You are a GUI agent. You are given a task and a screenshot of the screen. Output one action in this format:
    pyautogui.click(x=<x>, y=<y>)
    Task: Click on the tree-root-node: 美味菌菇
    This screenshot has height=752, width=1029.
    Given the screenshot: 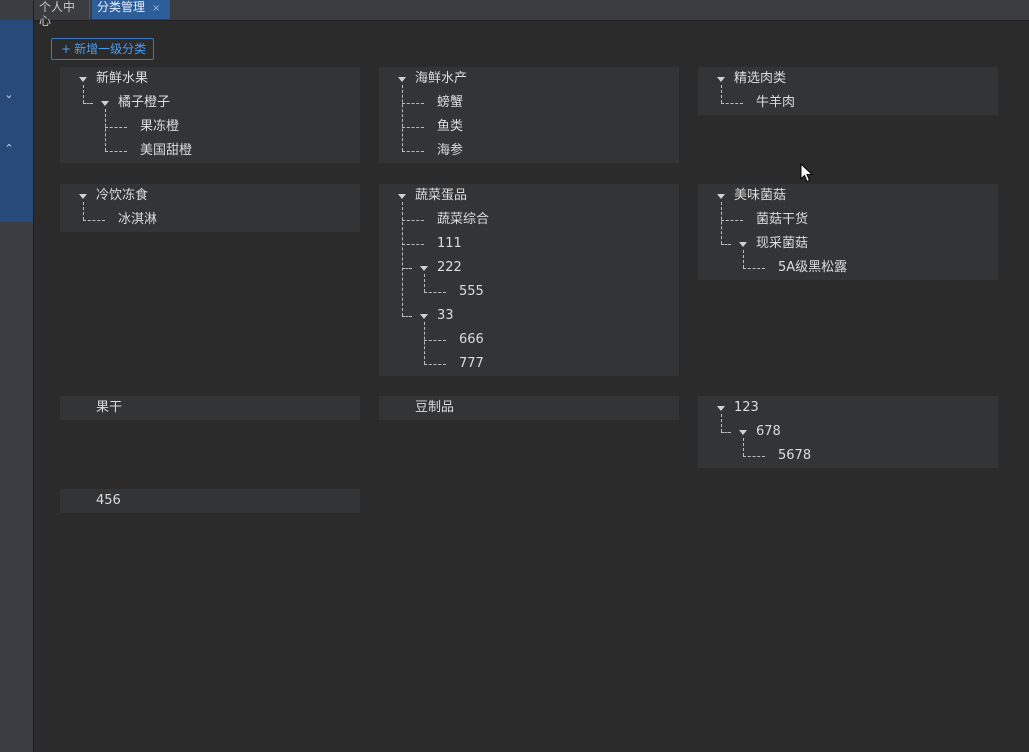 What is the action you would take?
    pyautogui.click(x=848, y=196)
    